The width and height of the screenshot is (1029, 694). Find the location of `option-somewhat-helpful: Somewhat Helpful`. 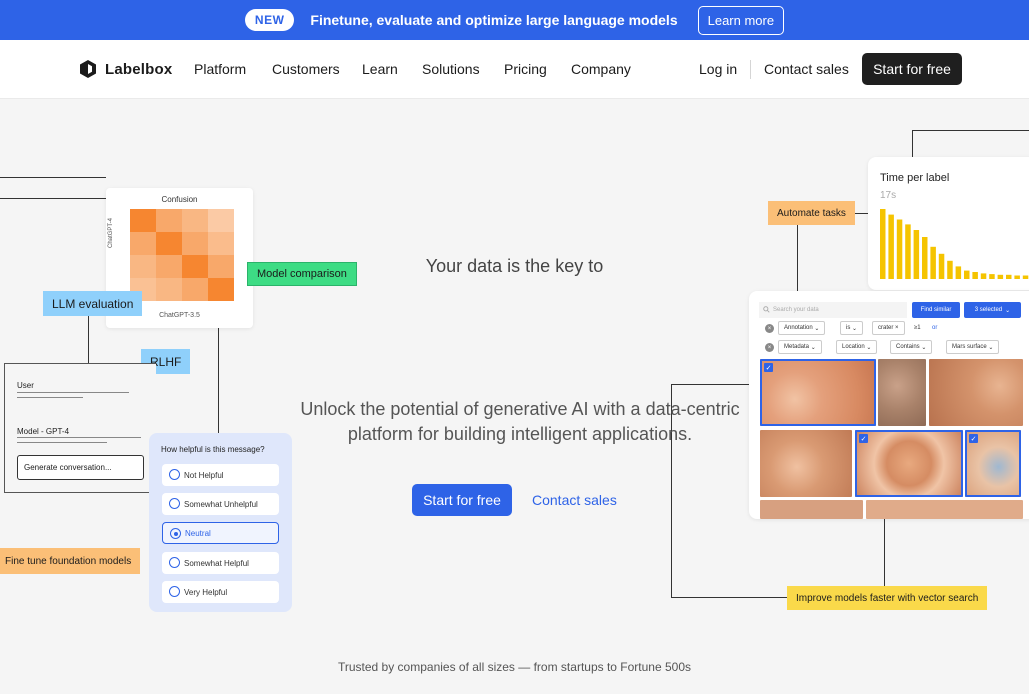

option-somewhat-helpful: Somewhat Helpful is located at coordinates (220, 563).